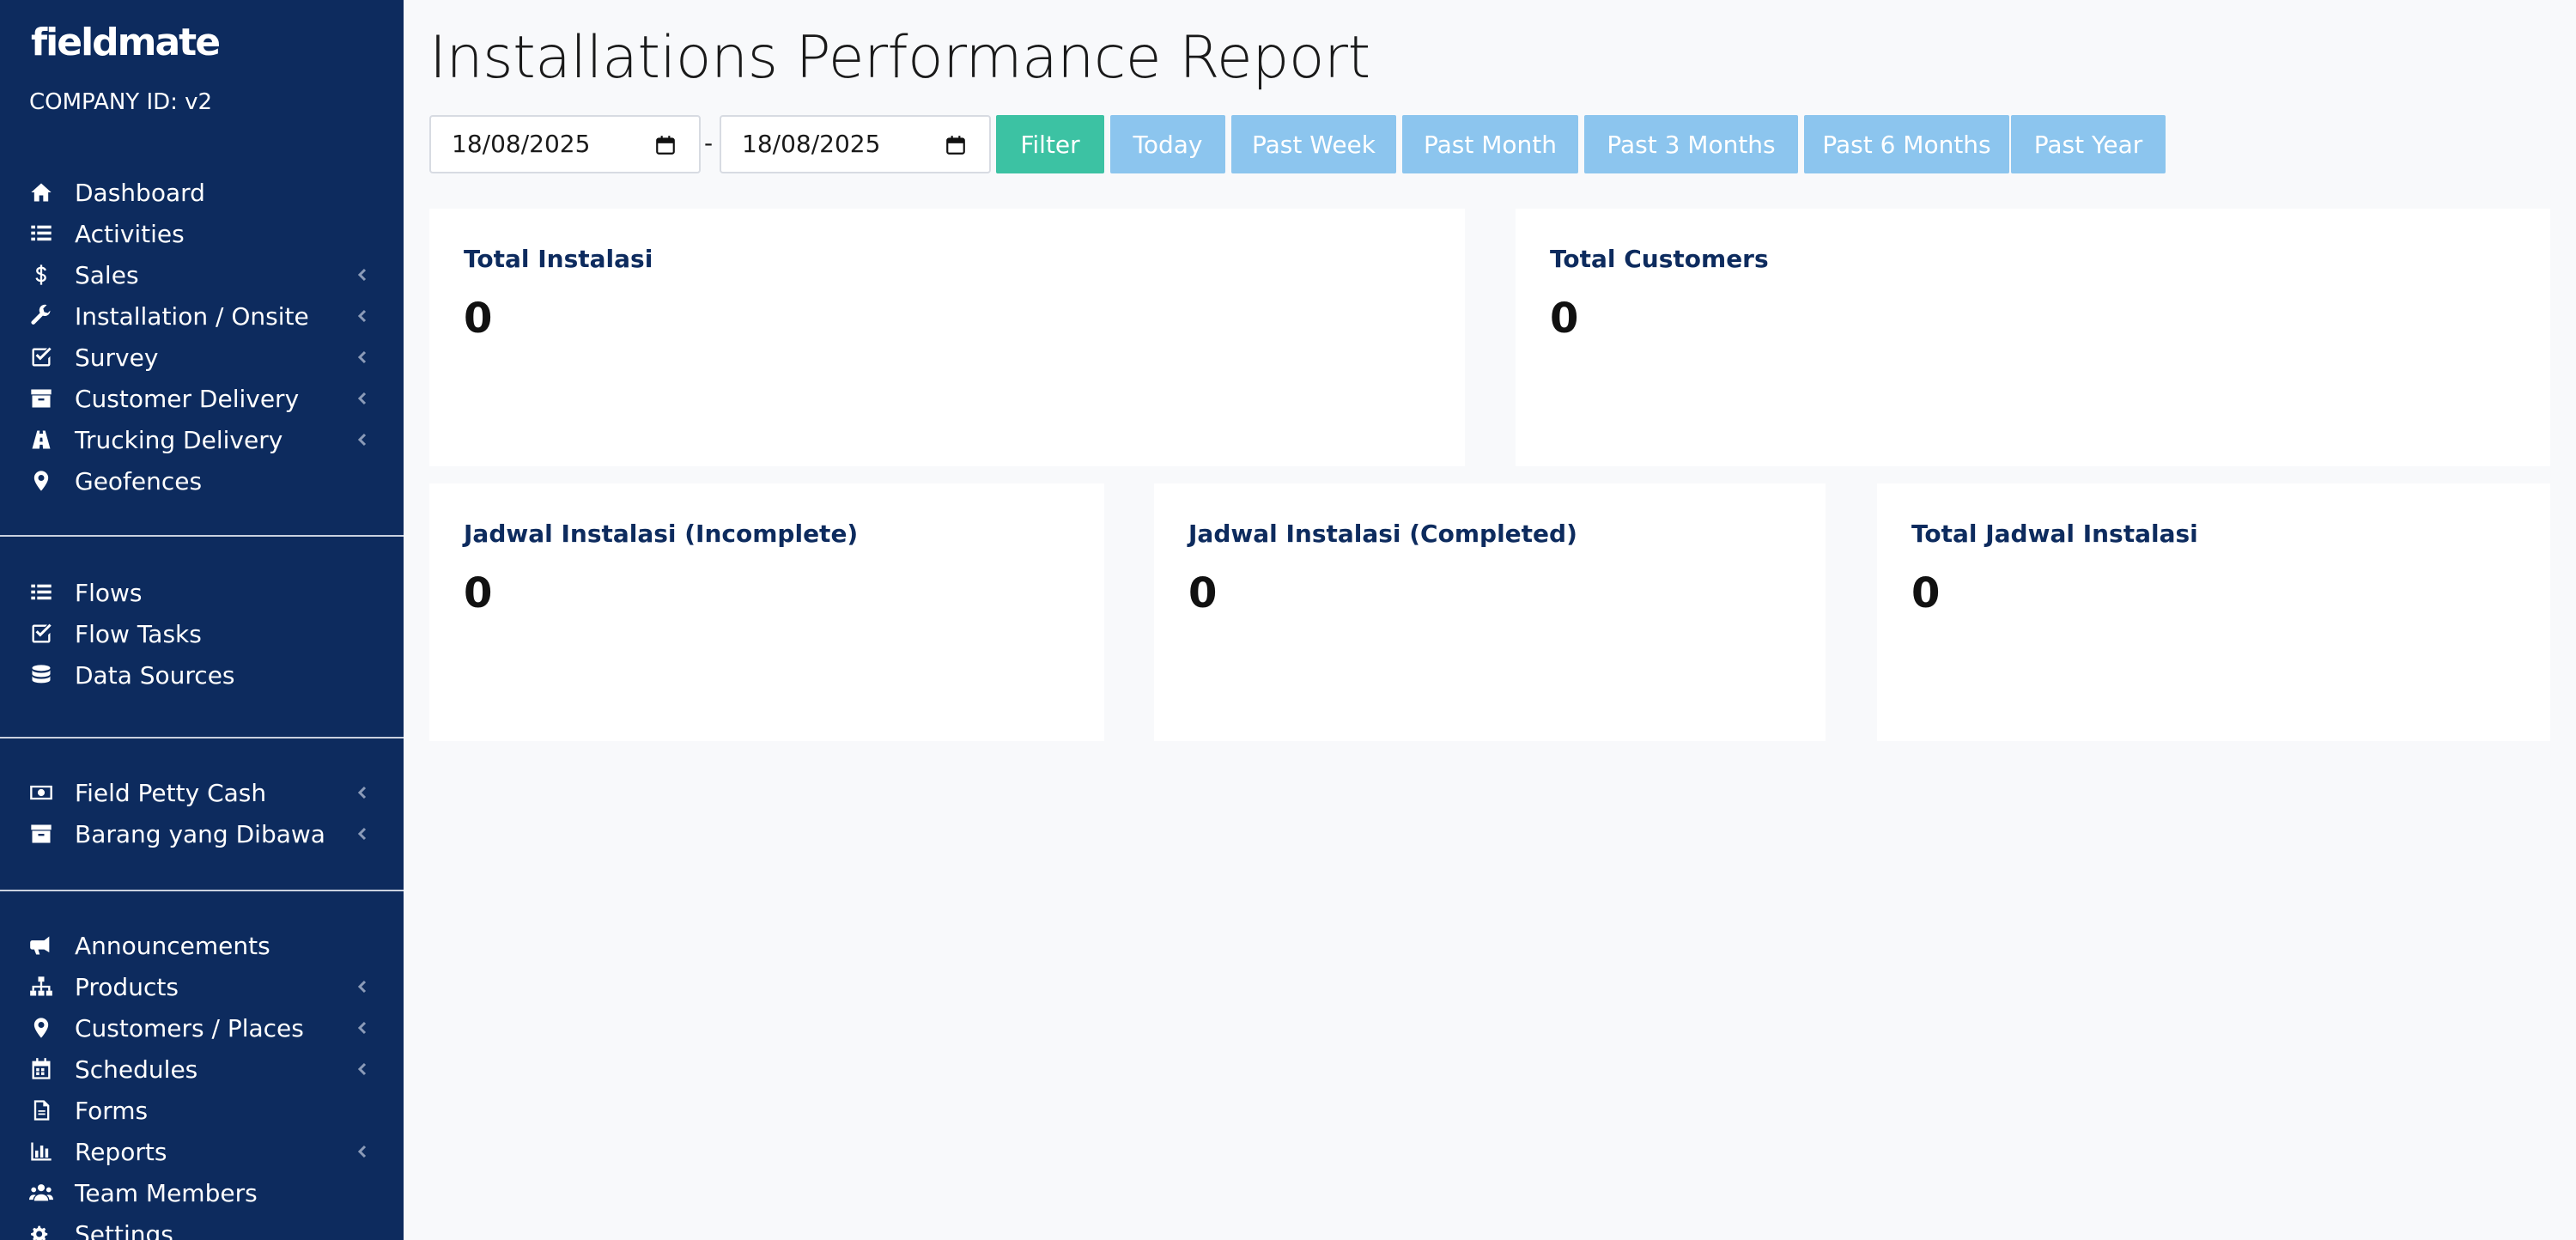 Image resolution: width=2576 pixels, height=1240 pixels. What do you see at coordinates (112, 1110) in the screenshot?
I see `sidebar-item-label: Forms` at bounding box center [112, 1110].